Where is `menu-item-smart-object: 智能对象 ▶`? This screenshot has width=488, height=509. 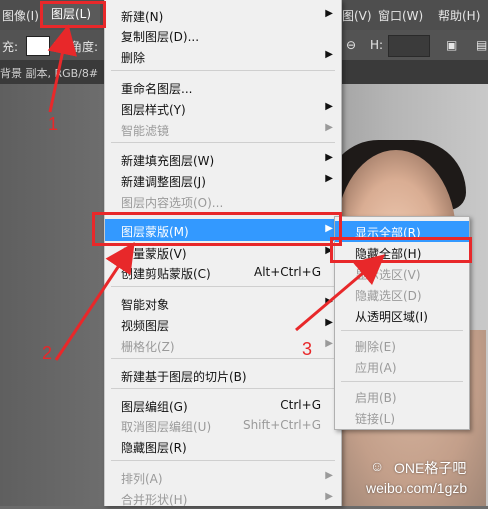 menu-item-smart-object: 智能对象 ▶ is located at coordinates (223, 303).